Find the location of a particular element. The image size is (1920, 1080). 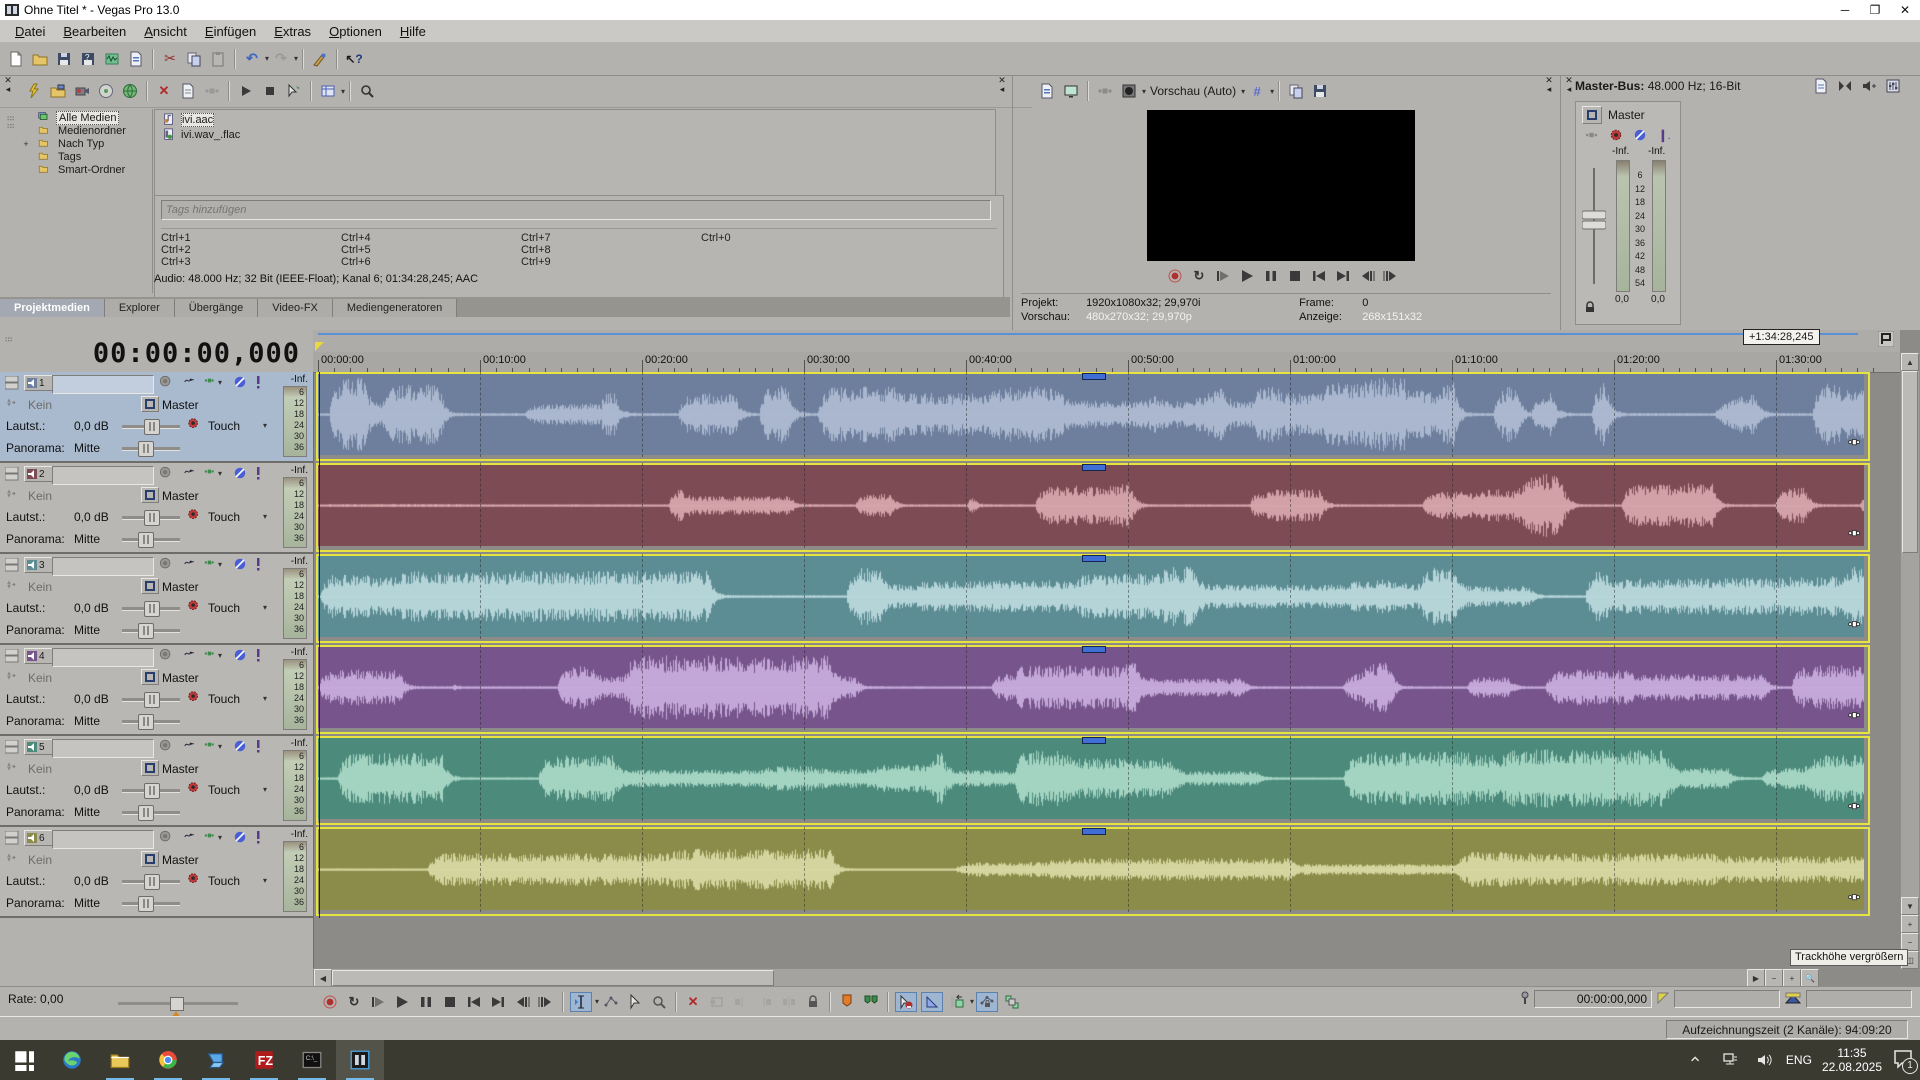

tray-chevron-icon is located at coordinates (1696, 1060).